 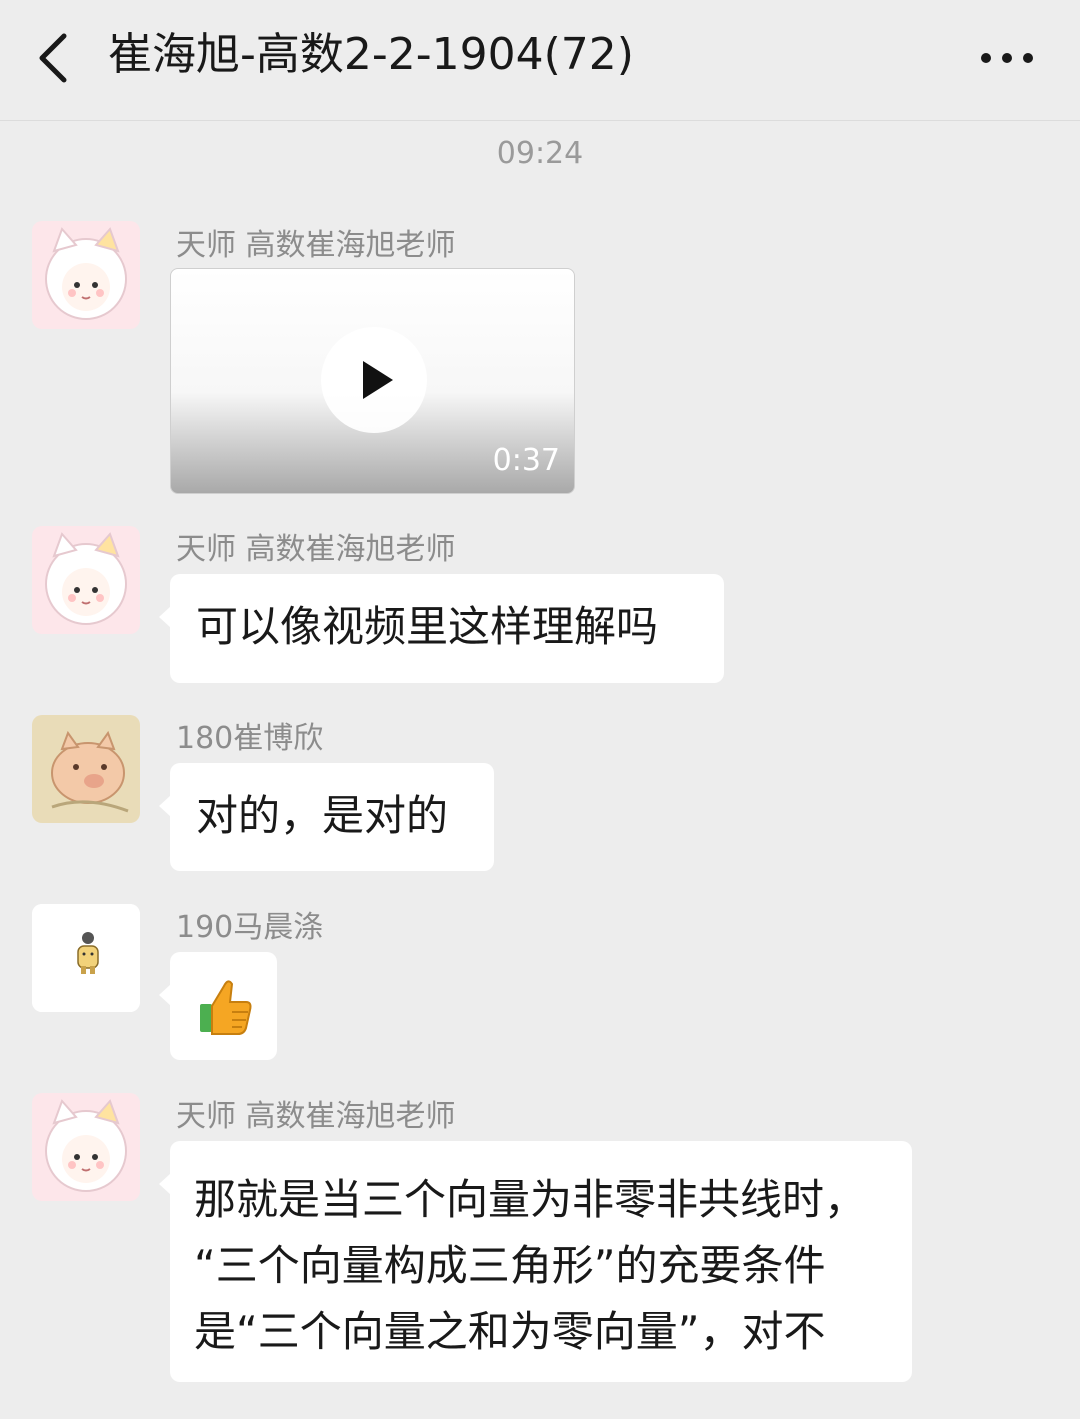 I want to click on small-figure-avatar-icon, so click(x=86, y=958).